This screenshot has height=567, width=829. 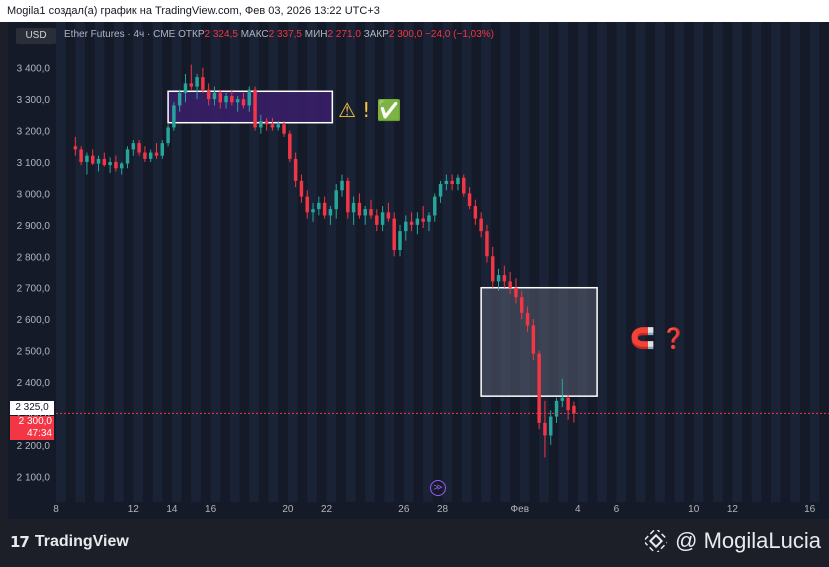 What do you see at coordinates (35, 421) in the screenshot?
I see `last-price-value: 2 300,0` at bounding box center [35, 421].